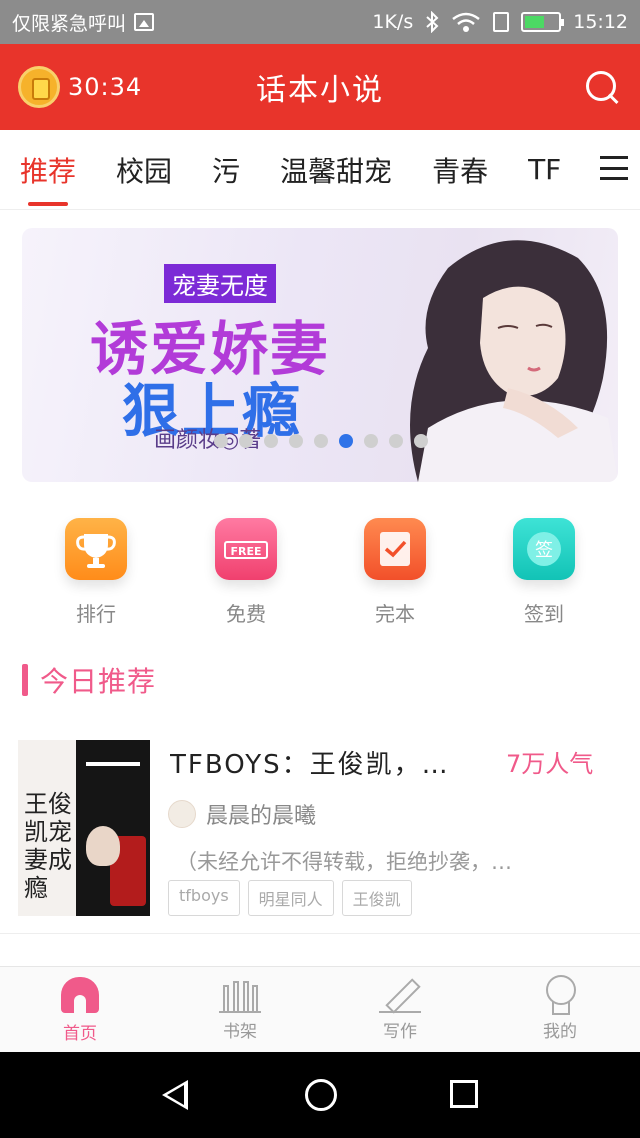  I want to click on tag-celebrity-fanfic: 明星同人, so click(290, 898).